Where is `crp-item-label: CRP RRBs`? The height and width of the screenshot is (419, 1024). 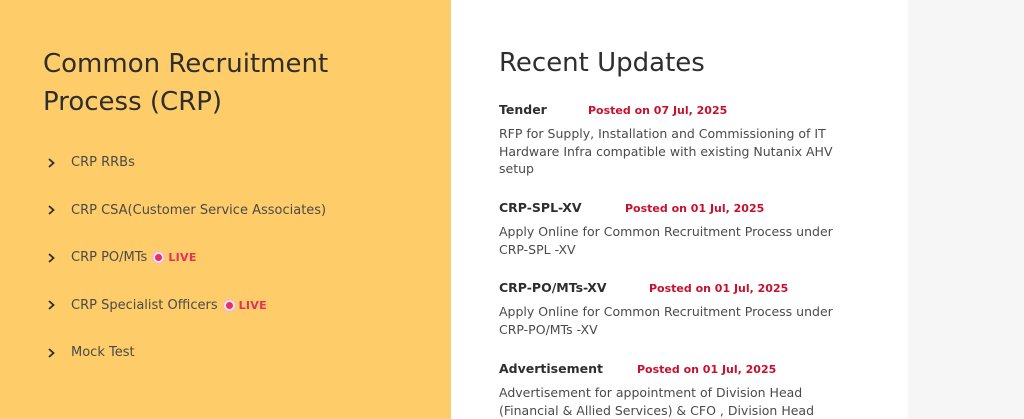
crp-item-label: CRP RRBs is located at coordinates (103, 163).